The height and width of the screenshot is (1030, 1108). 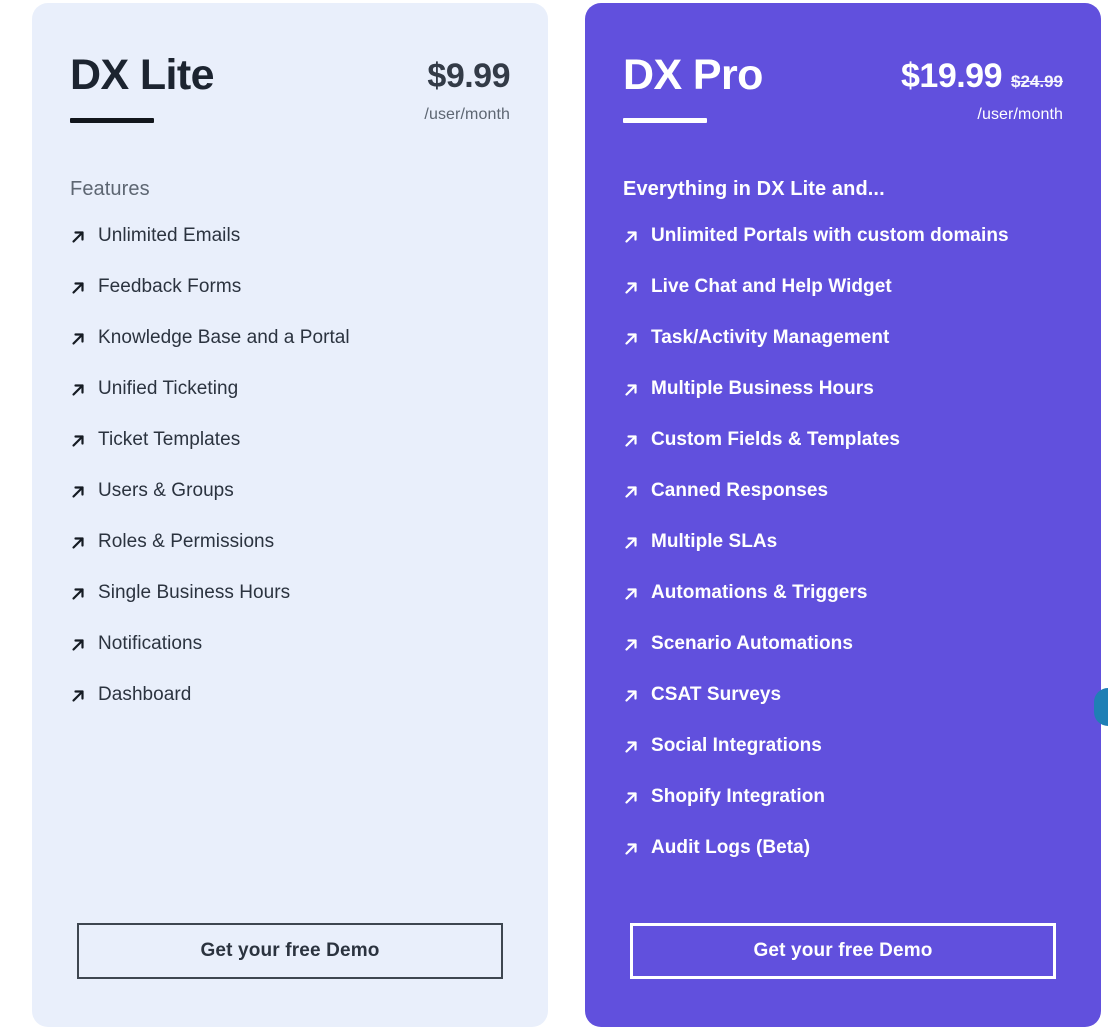 What do you see at coordinates (224, 337) in the screenshot?
I see `feature-label: Knowledge Base and a Portal` at bounding box center [224, 337].